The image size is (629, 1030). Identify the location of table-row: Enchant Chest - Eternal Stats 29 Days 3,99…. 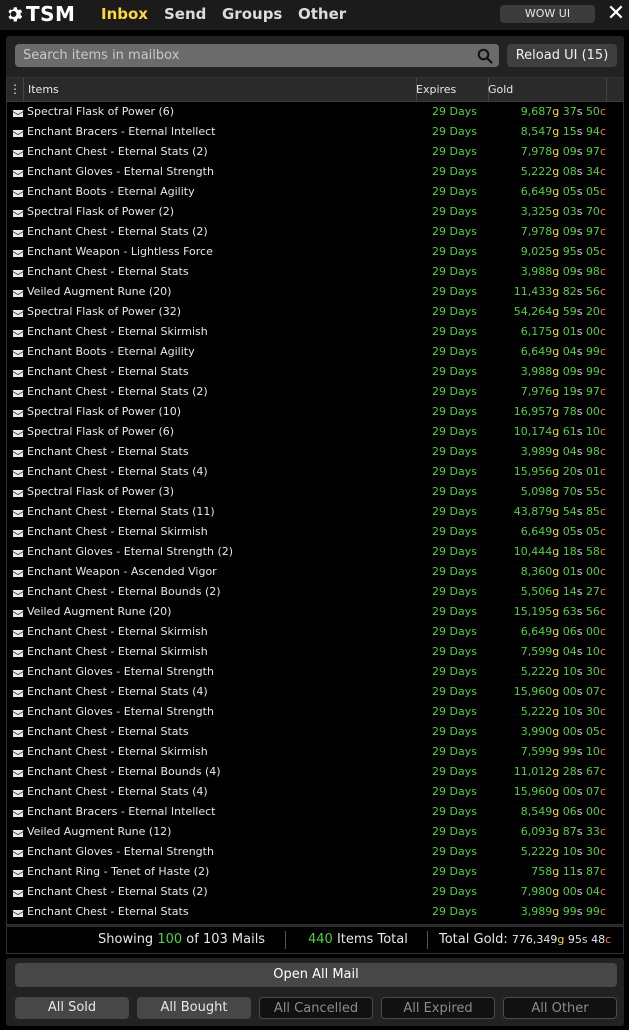
(315, 732).